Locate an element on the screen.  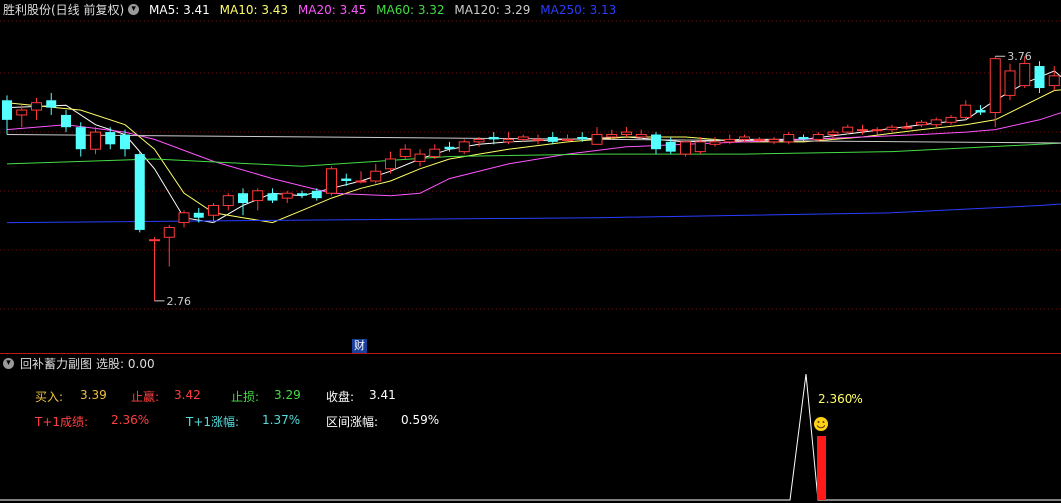
pick-label: 选股: 0.00 is located at coordinates (125, 364).